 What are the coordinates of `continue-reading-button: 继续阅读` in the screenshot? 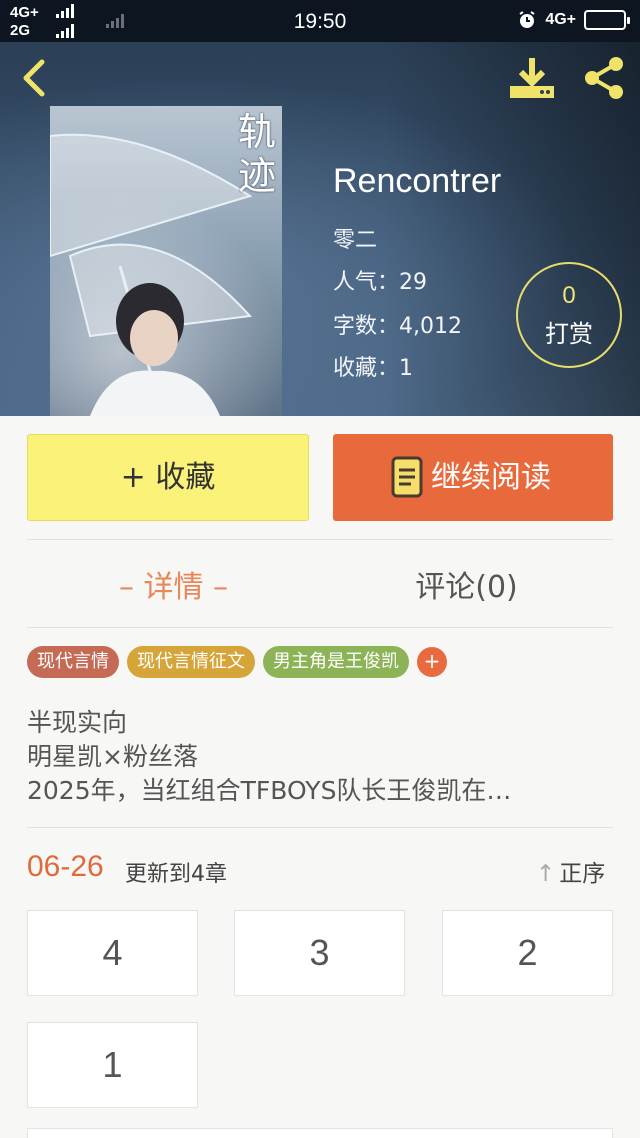 It's located at (473, 477).